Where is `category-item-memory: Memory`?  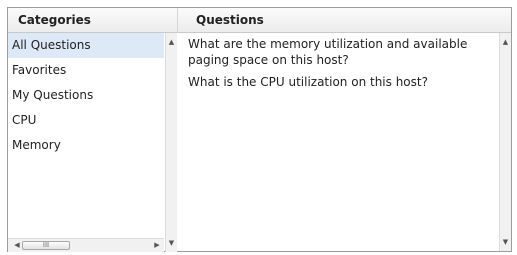 category-item-memory: Memory is located at coordinates (86, 145).